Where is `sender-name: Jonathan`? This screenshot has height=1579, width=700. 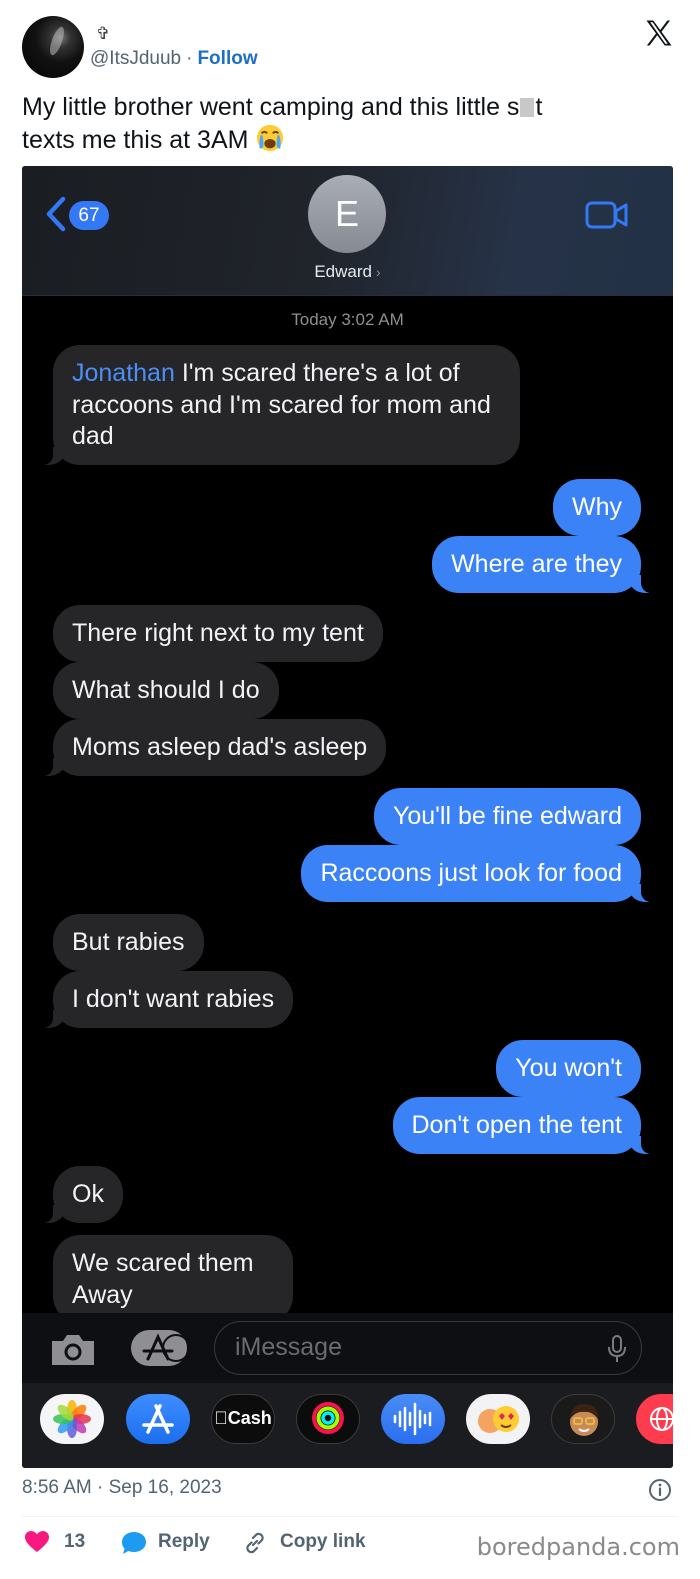
sender-name: Jonathan is located at coordinates (123, 373).